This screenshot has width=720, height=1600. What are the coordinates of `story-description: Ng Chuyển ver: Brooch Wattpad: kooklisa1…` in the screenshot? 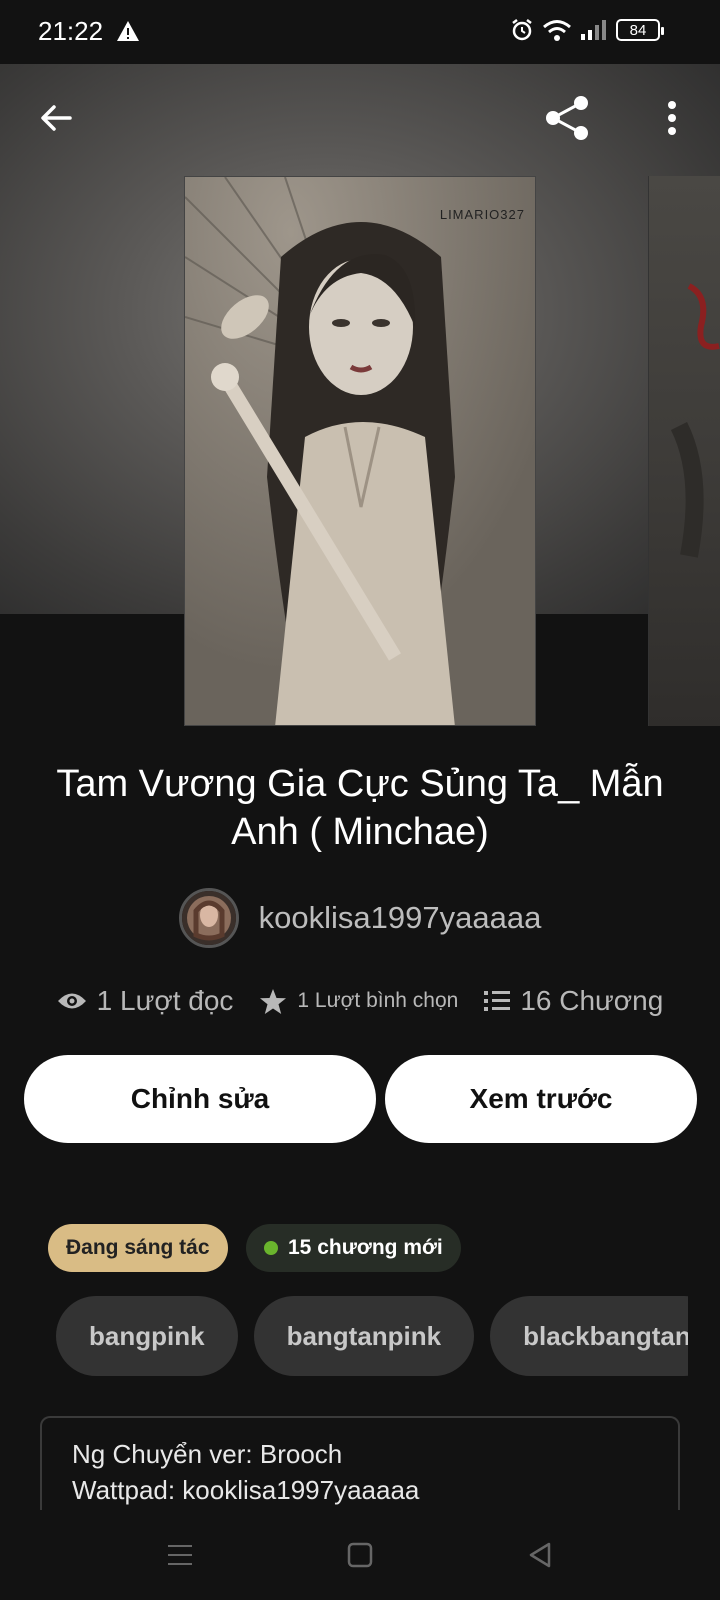 It's located at (360, 1463).